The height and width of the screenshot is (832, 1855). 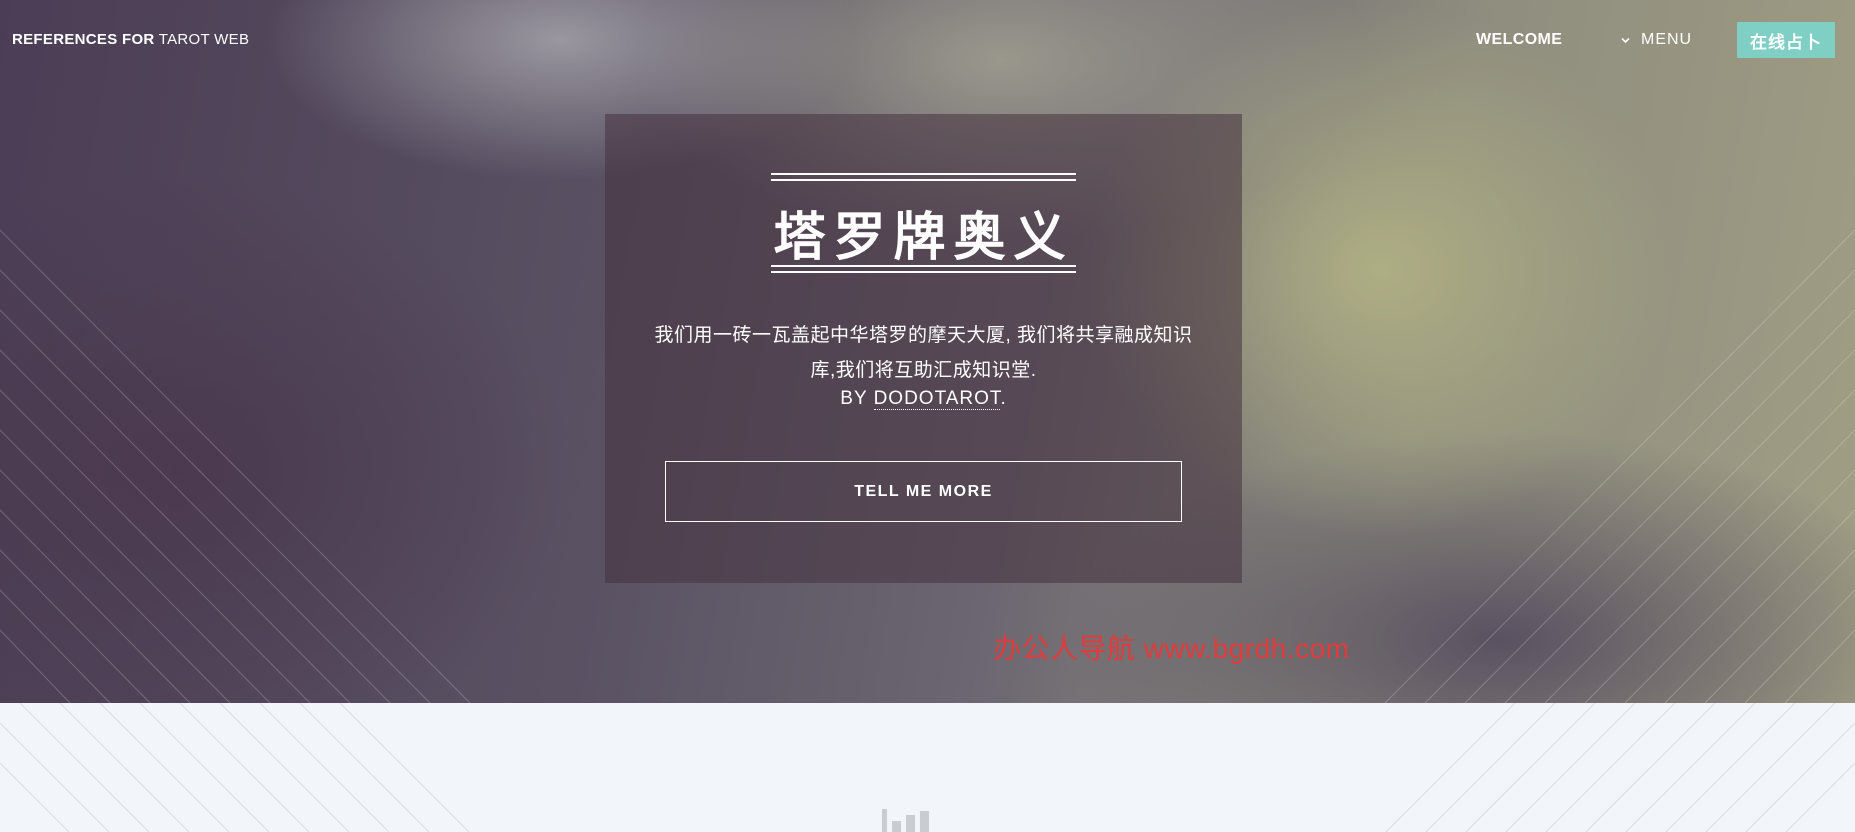 I want to click on title-frame: 塔罗牌奥义, so click(x=923, y=223).